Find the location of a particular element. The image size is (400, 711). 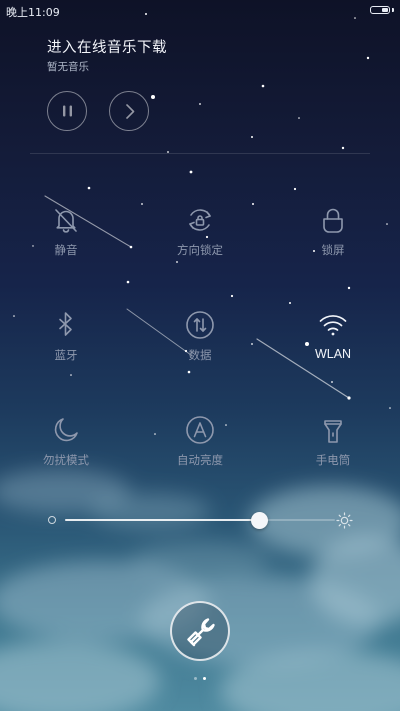

status-bar: 晚上11:09 is located at coordinates (200, 11).